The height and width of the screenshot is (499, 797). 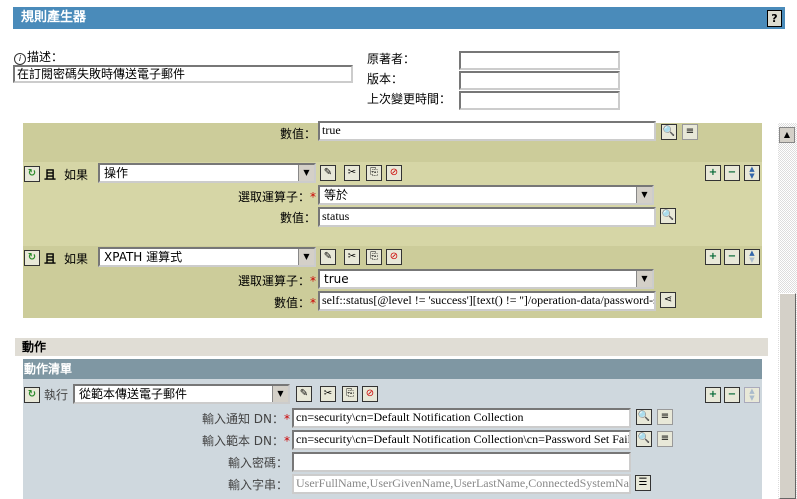 What do you see at coordinates (391, 347) in the screenshot?
I see `actions-section-header: 動作` at bounding box center [391, 347].